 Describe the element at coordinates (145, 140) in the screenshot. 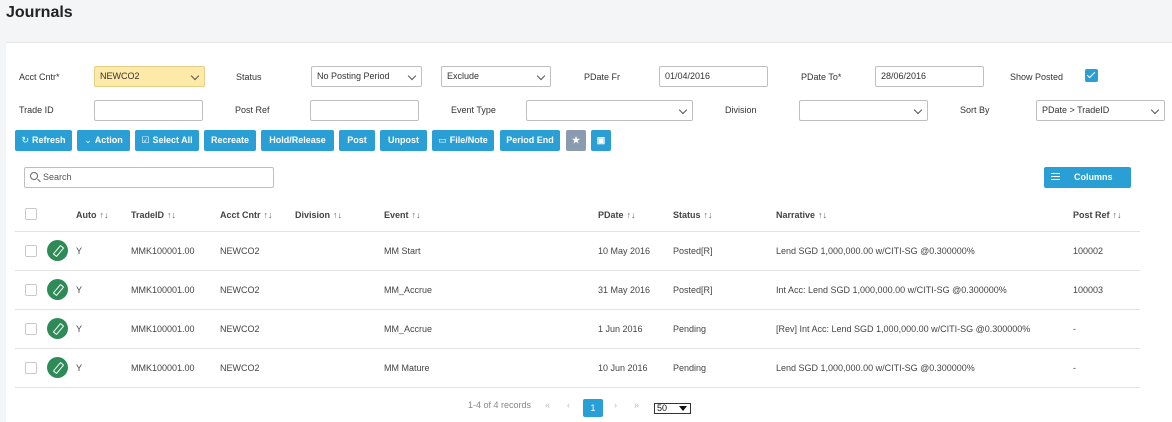

I see `checkbox-icon: ☑` at that location.